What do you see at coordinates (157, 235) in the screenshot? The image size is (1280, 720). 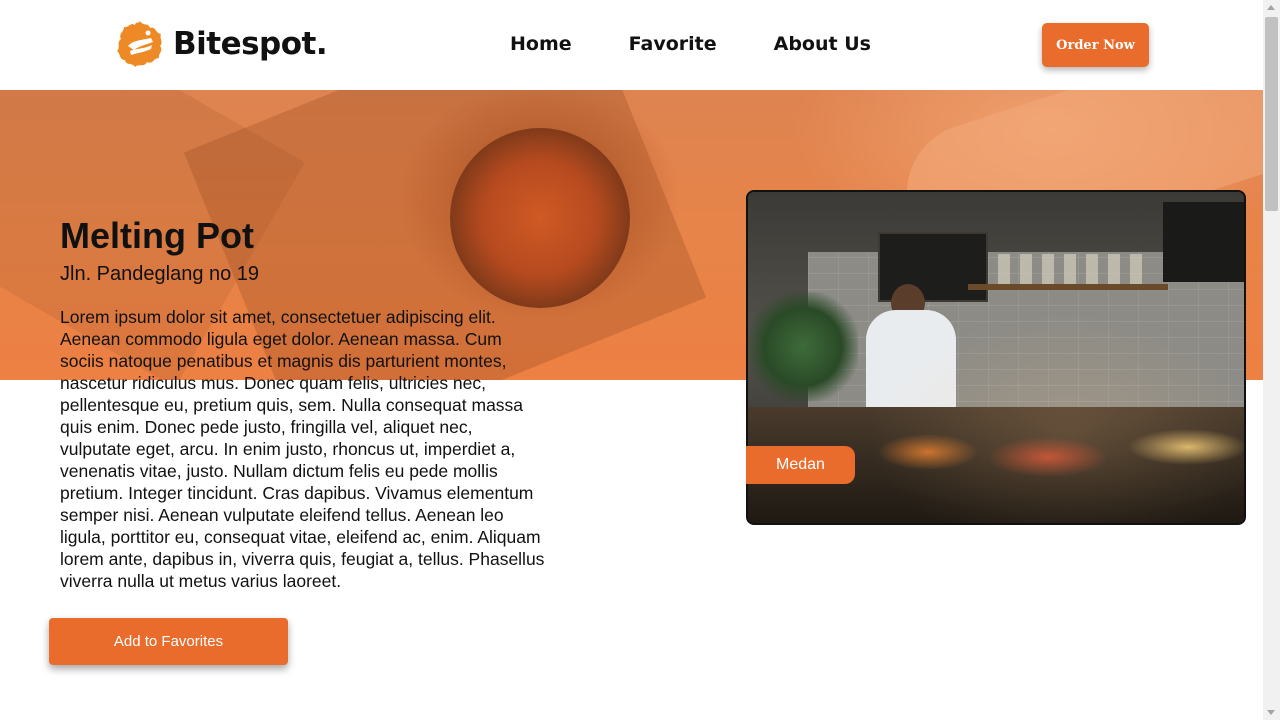 I see `restaurant-name: Melting Pot` at bounding box center [157, 235].